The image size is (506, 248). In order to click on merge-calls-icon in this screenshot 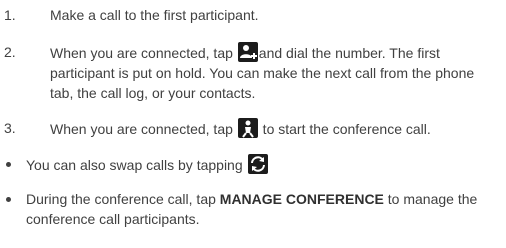, I will do `click(247, 128)`.